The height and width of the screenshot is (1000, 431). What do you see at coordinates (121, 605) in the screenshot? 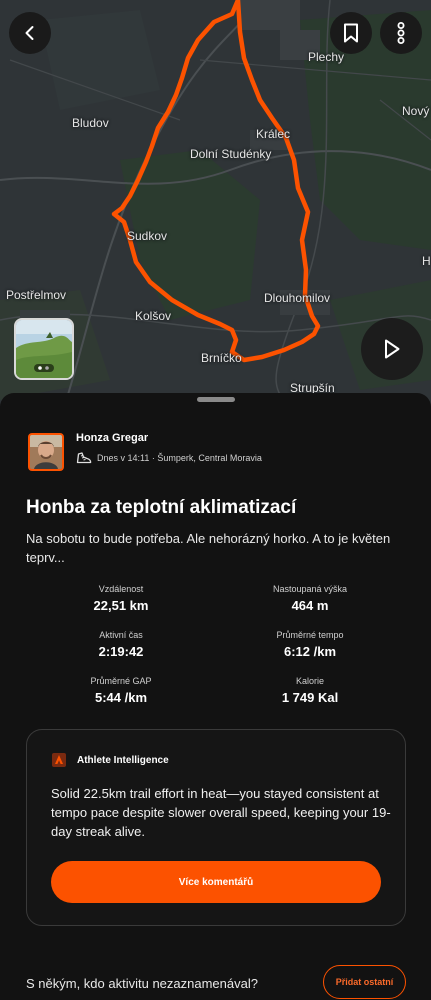
I see `stat-value: 22,51 km` at bounding box center [121, 605].